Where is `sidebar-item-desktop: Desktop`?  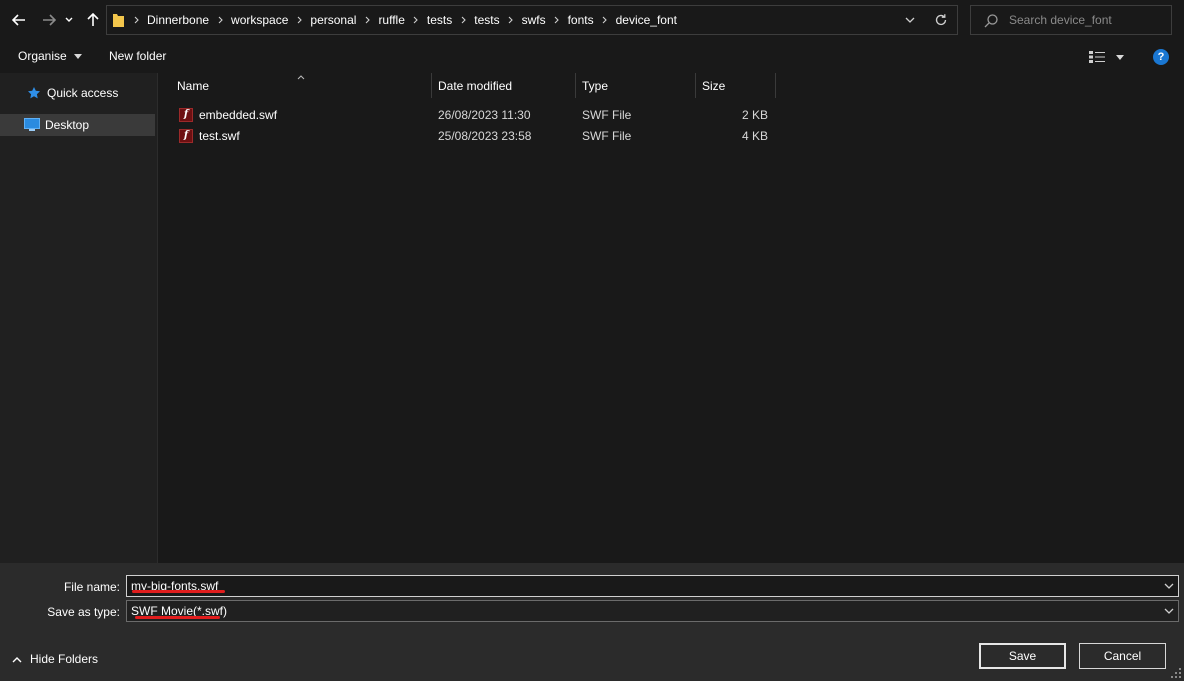
sidebar-item-desktop: Desktop is located at coordinates (77, 125).